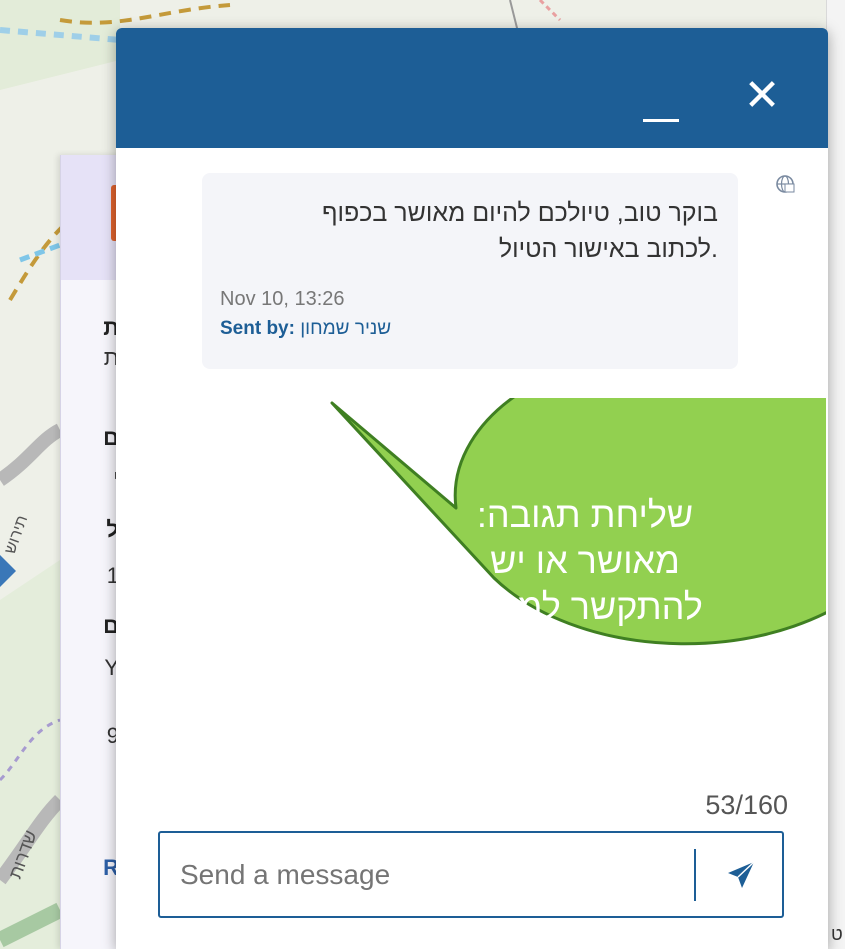 The width and height of the screenshot is (845, 949). Describe the element at coordinates (112, 529) in the screenshot. I see `panel-text-fragment: ל` at that location.